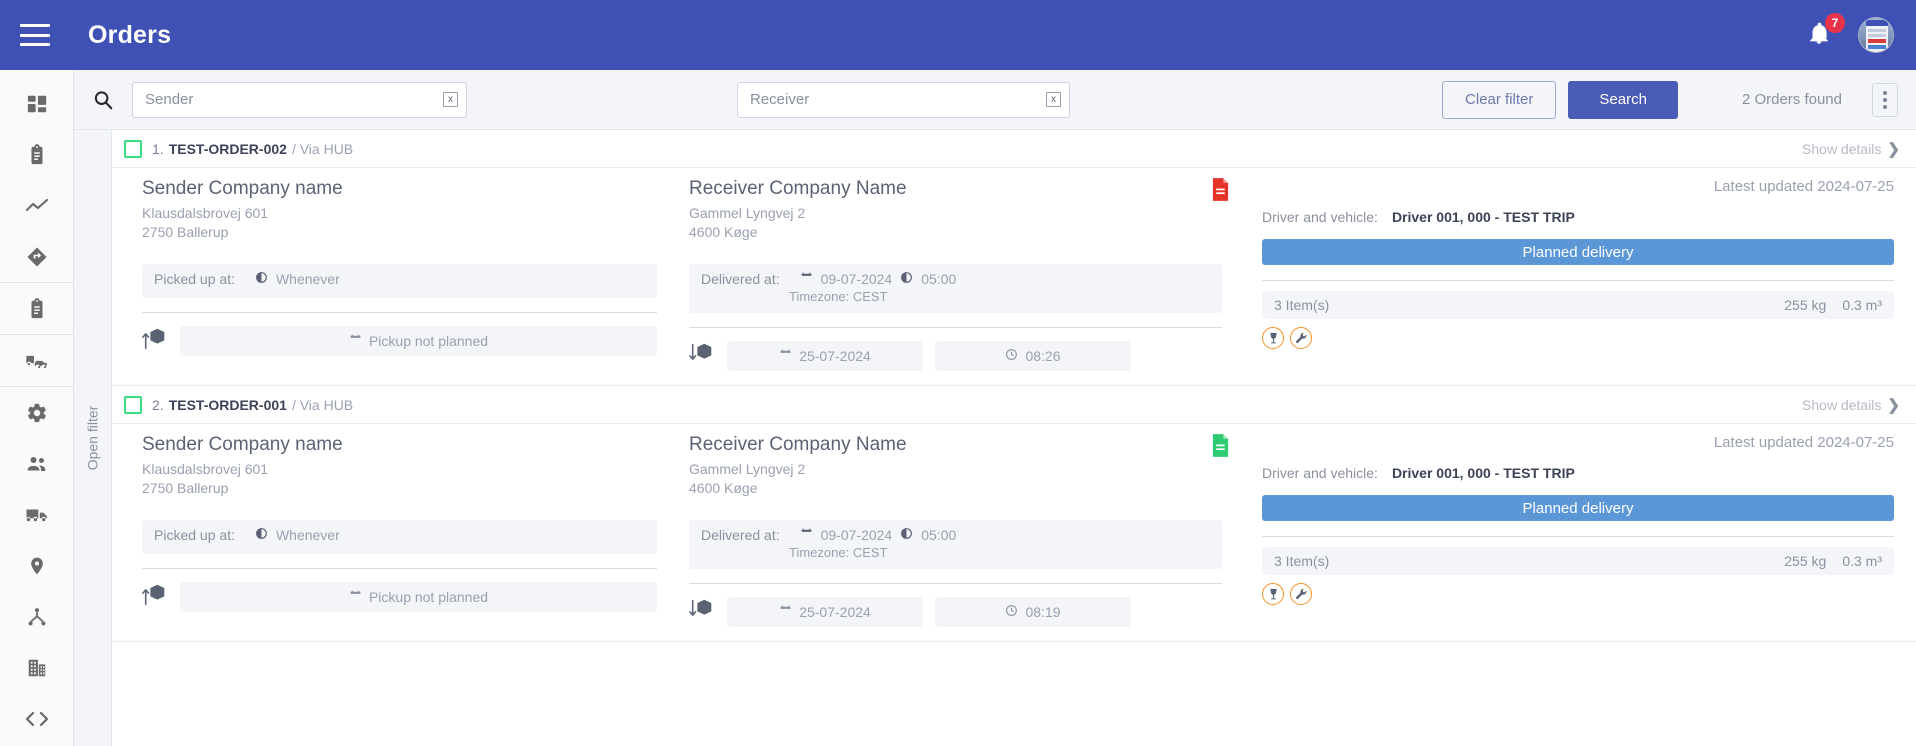 The width and height of the screenshot is (1916, 746). I want to click on receiver-street: Gammel Lyngvej 2, so click(747, 469).